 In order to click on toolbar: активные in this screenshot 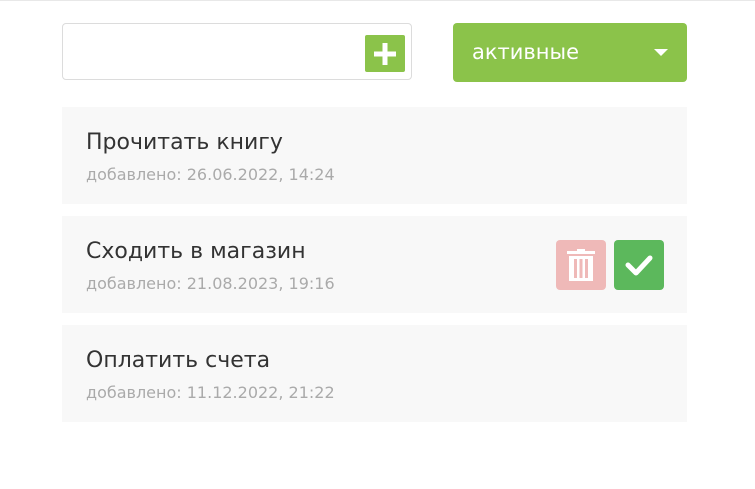, I will do `click(374, 52)`.